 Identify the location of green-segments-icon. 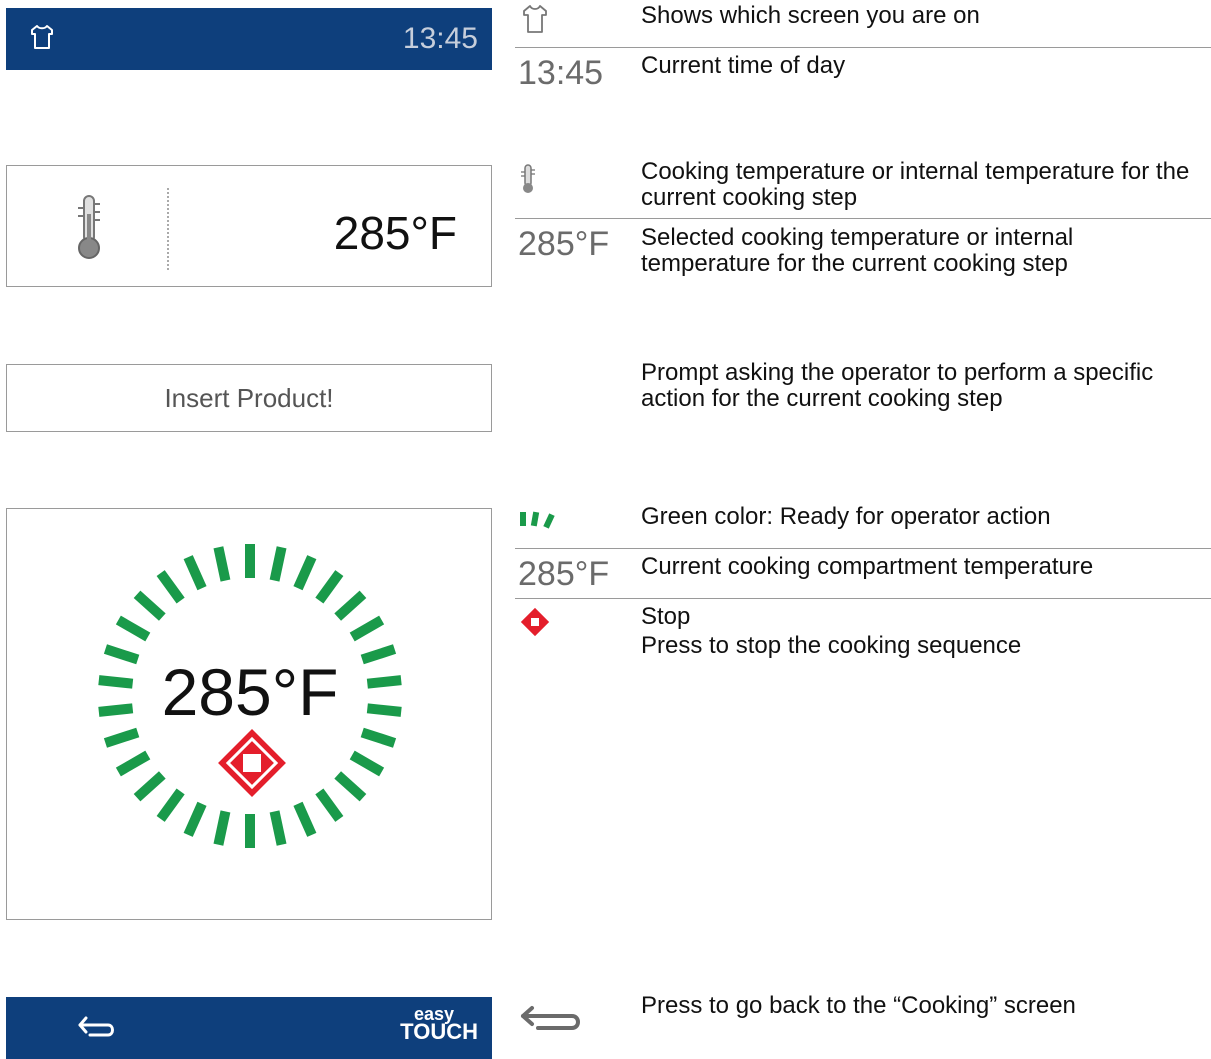
(543, 521).